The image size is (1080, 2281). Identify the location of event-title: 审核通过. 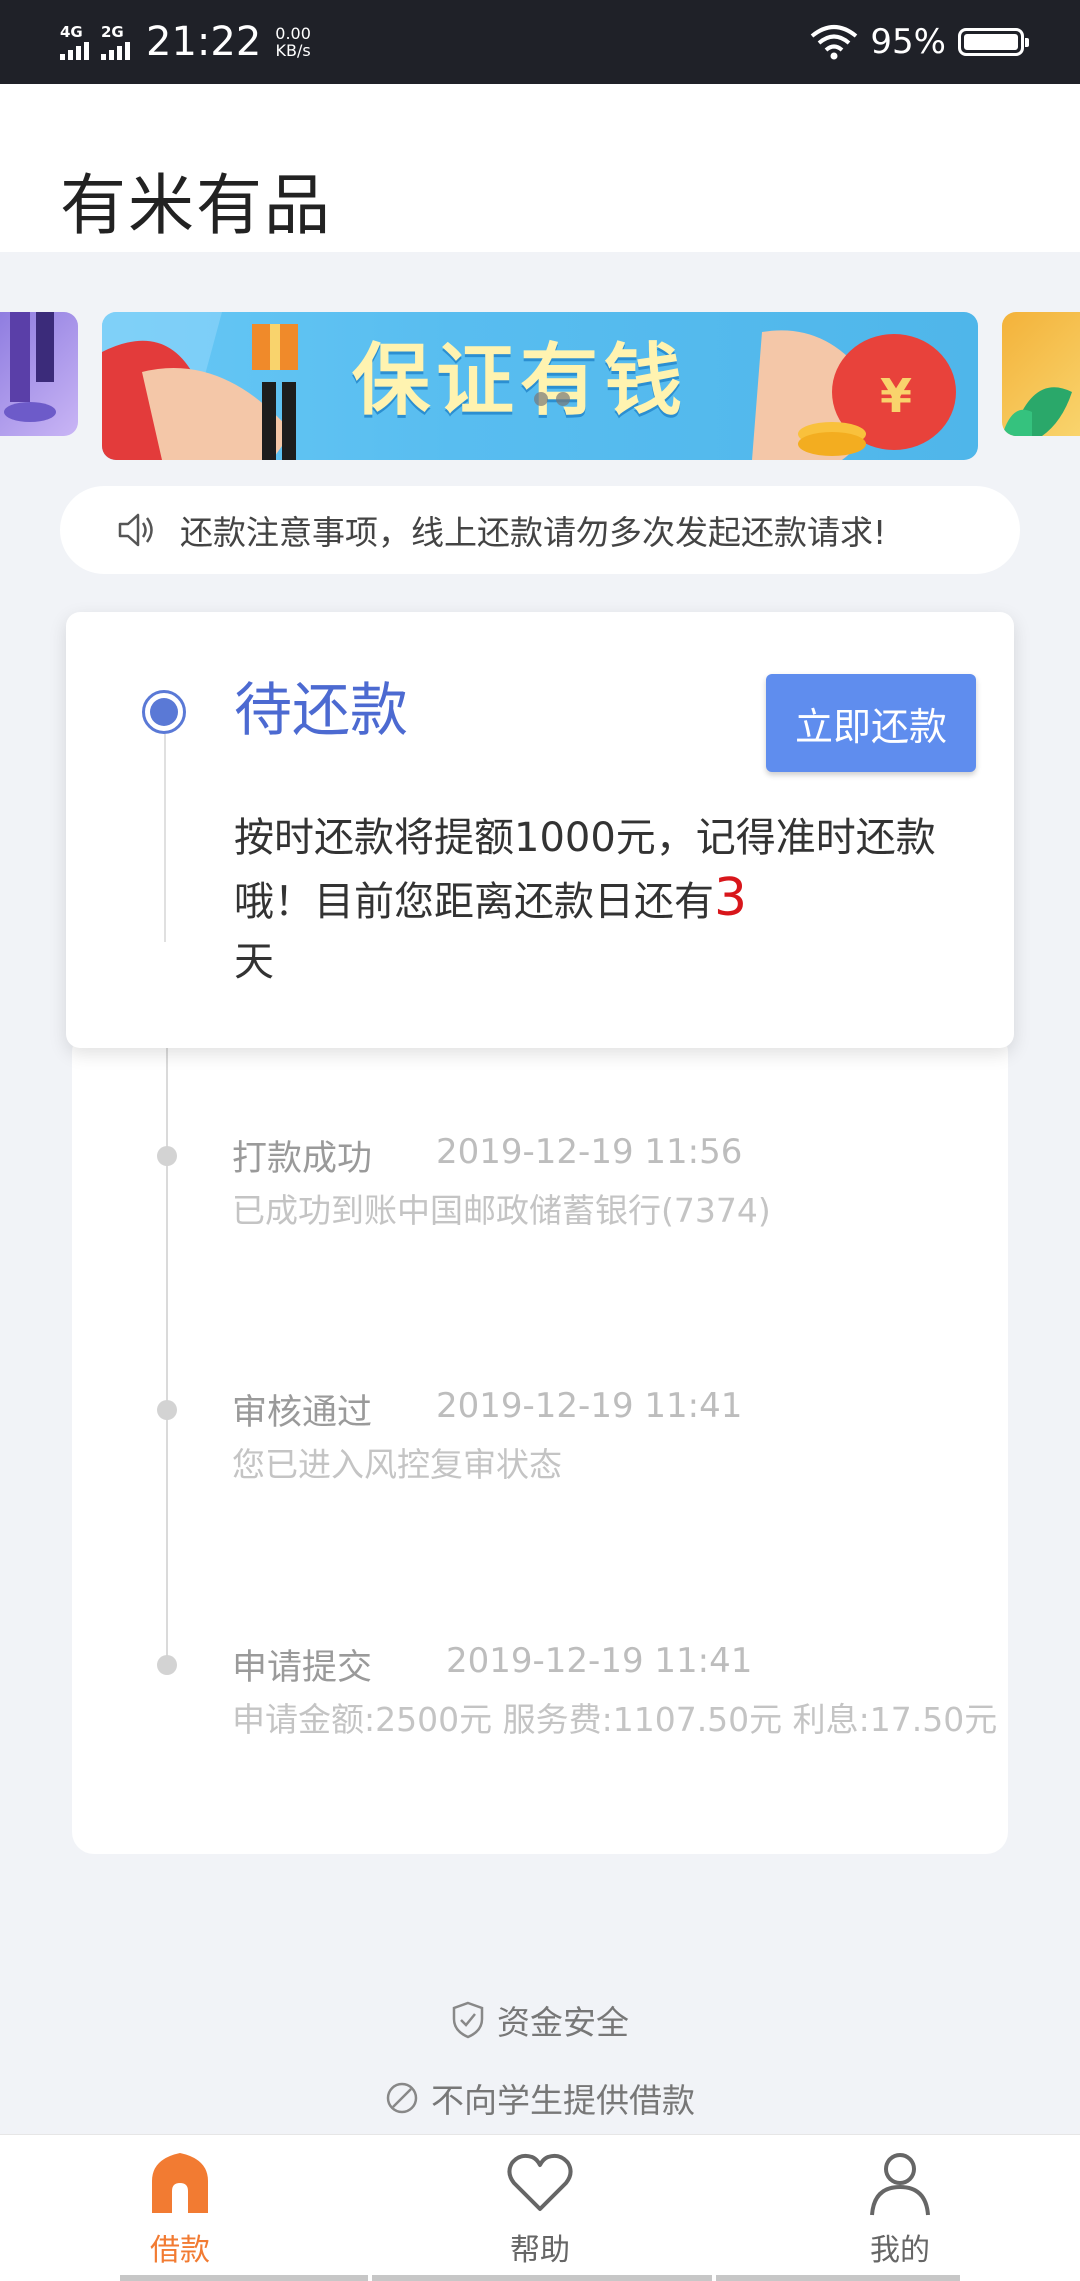
(302, 1413).